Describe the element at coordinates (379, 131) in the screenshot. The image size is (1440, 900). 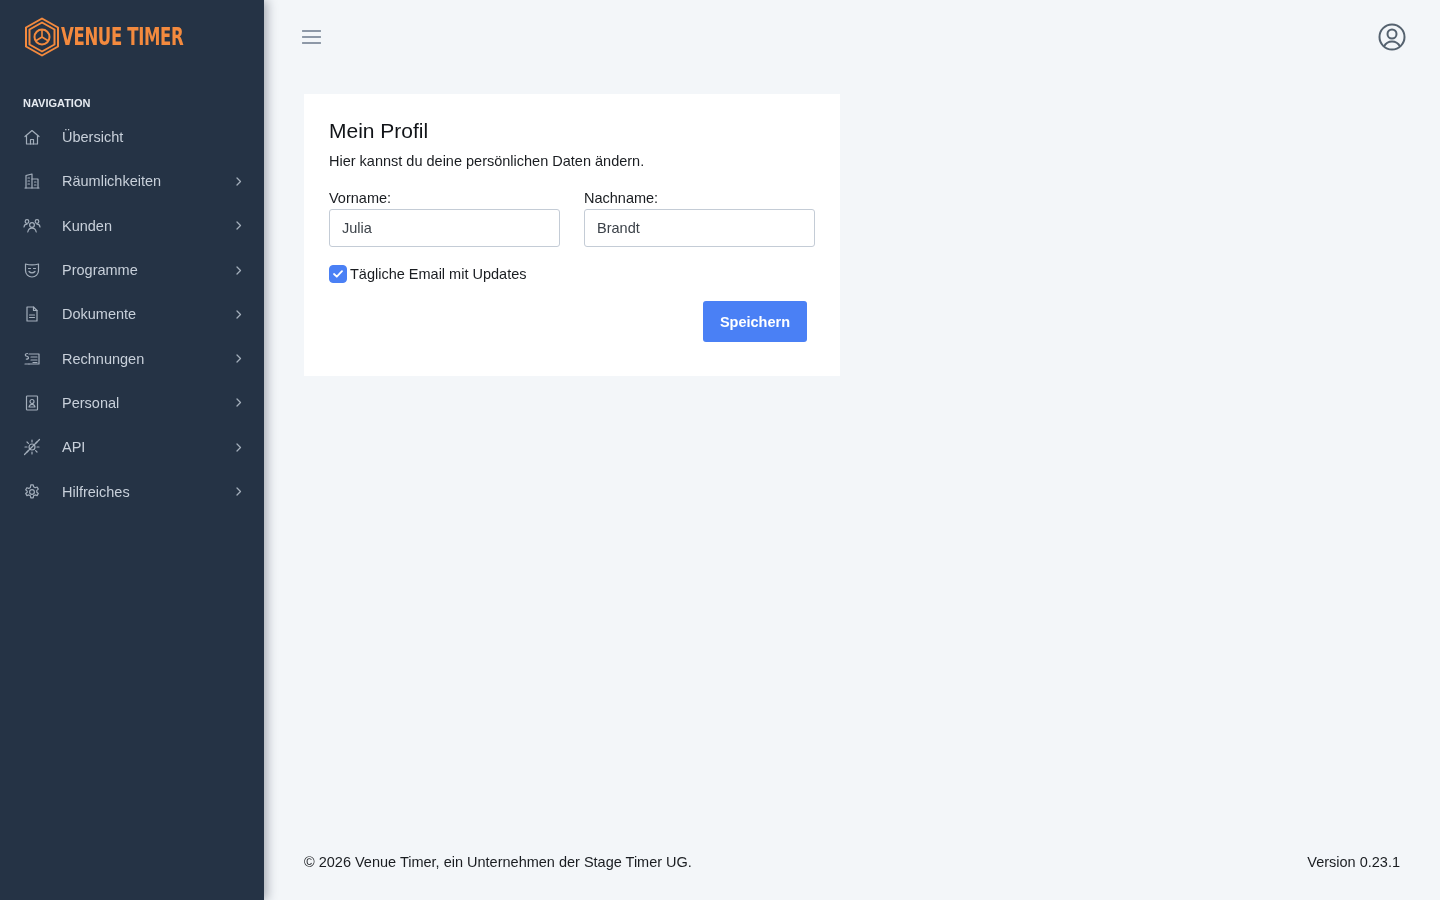
I see `card-title: Mein Profil` at that location.